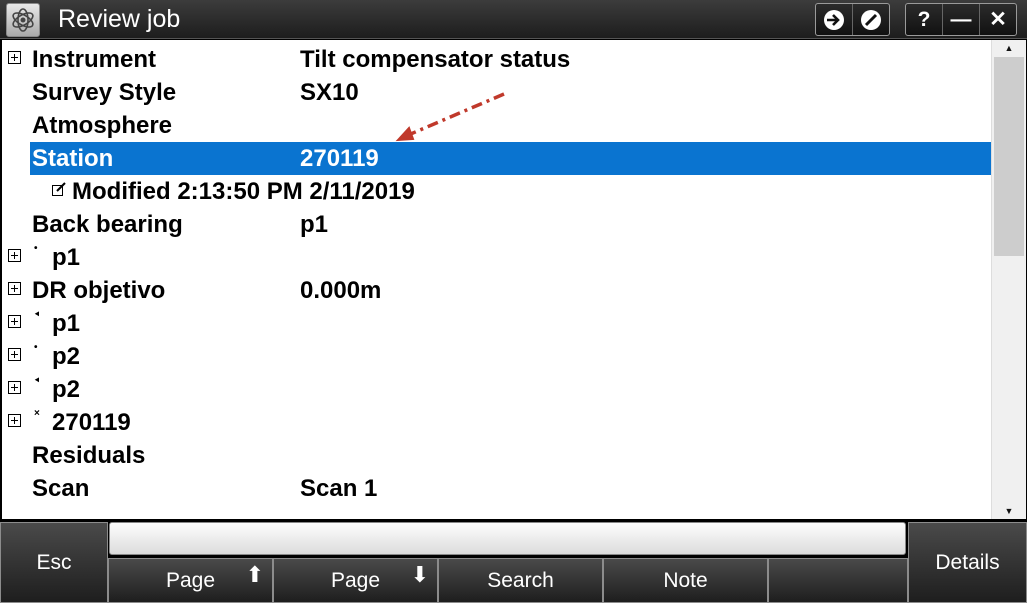 Image resolution: width=1027 pixels, height=603 pixels. What do you see at coordinates (520, 580) in the screenshot?
I see `search-button: Search` at bounding box center [520, 580].